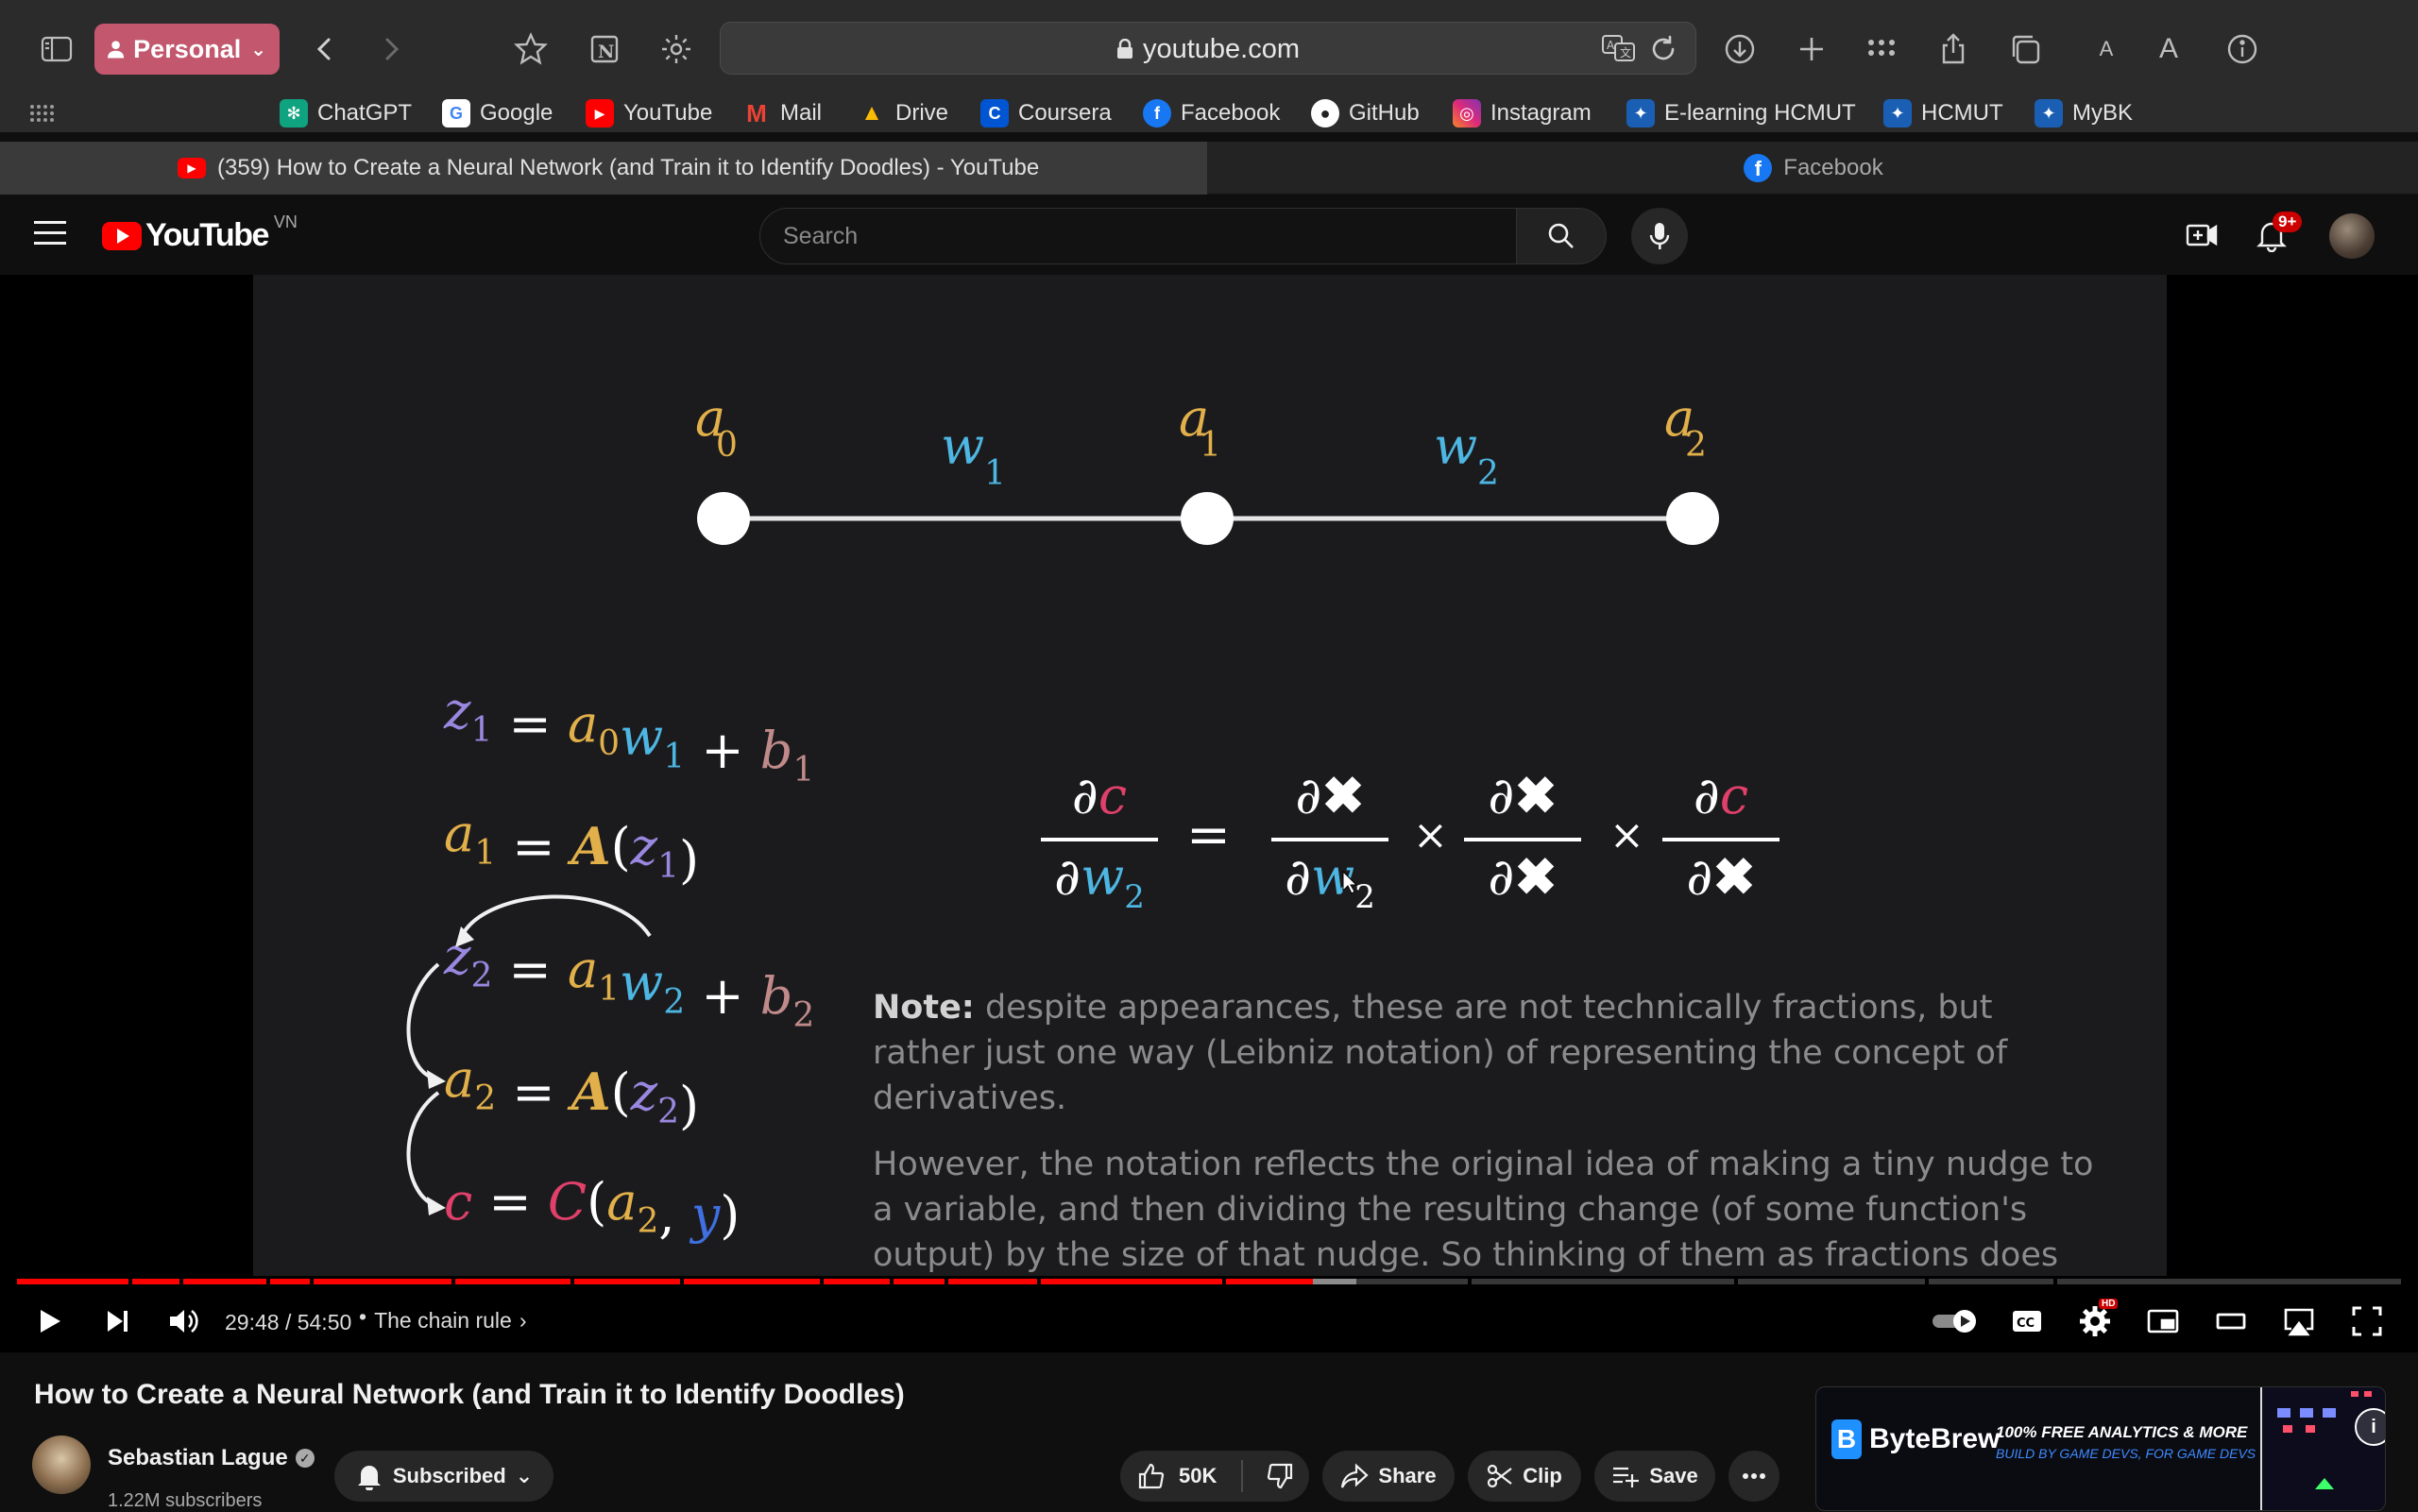 This screenshot has height=1512, width=2418. I want to click on chatgpt-icon: ✻, so click(294, 113).